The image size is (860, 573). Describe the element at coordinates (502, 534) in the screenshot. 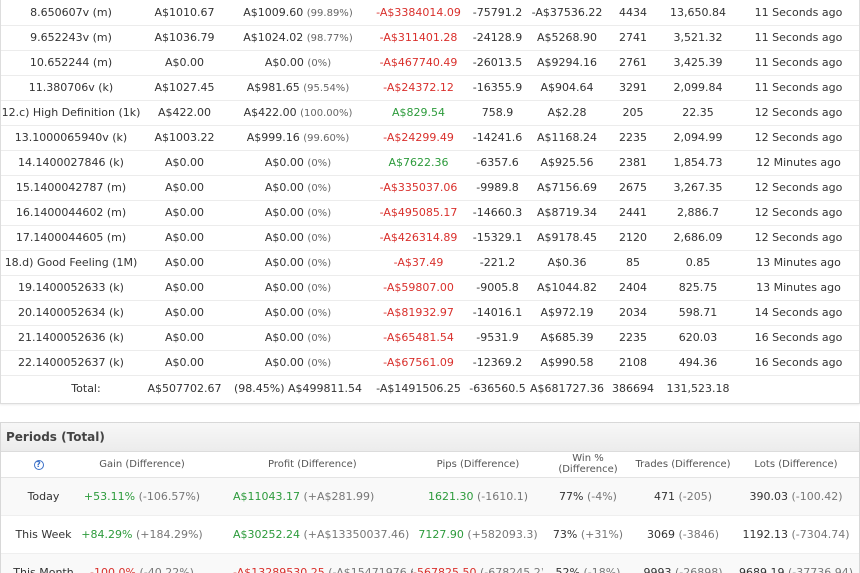

I see `period-pips-difference: (+582093.3)` at that location.